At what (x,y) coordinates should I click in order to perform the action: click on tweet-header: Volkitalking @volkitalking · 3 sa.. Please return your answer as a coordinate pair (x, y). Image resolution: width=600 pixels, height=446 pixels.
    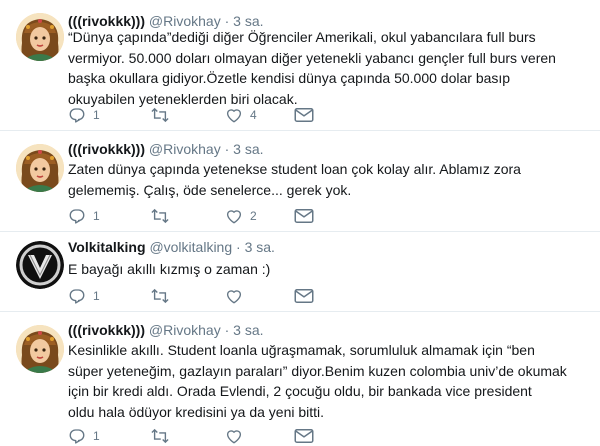
    Looking at the image, I should click on (171, 247).